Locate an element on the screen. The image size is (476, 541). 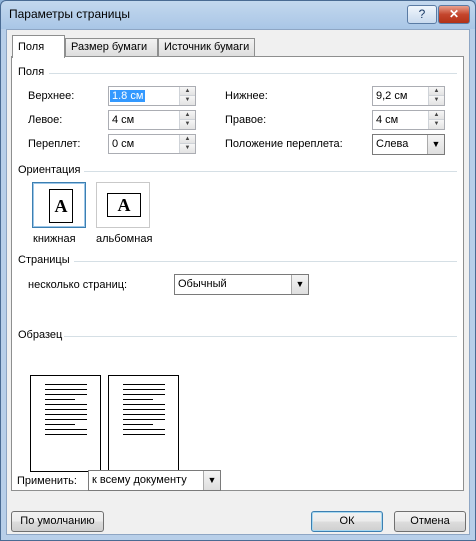
portrait-page-icon: A is located at coordinates (61, 206).